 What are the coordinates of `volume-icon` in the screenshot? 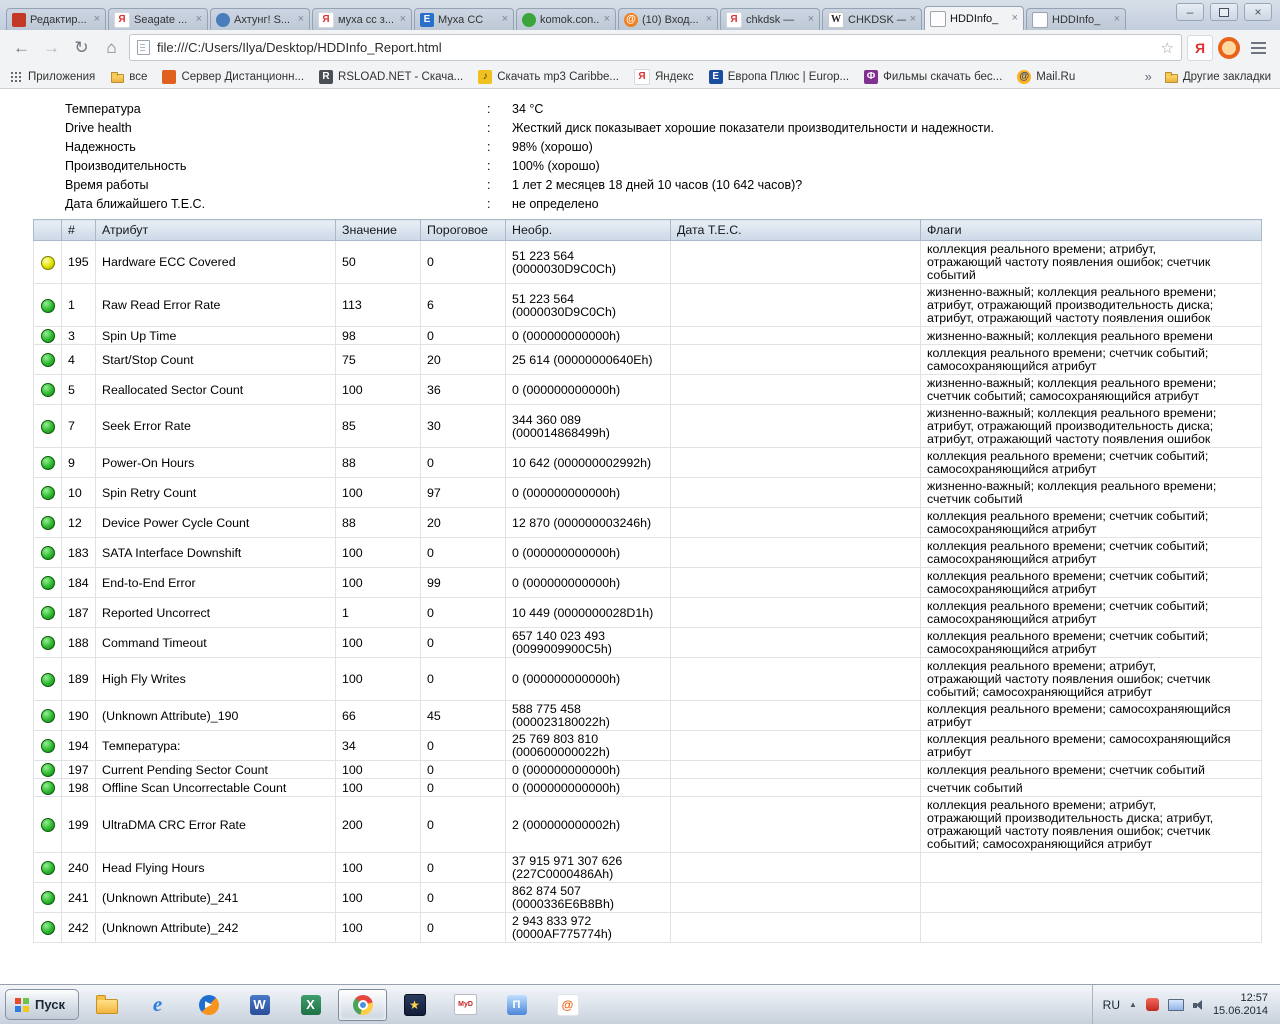 It's located at (1198, 1005).